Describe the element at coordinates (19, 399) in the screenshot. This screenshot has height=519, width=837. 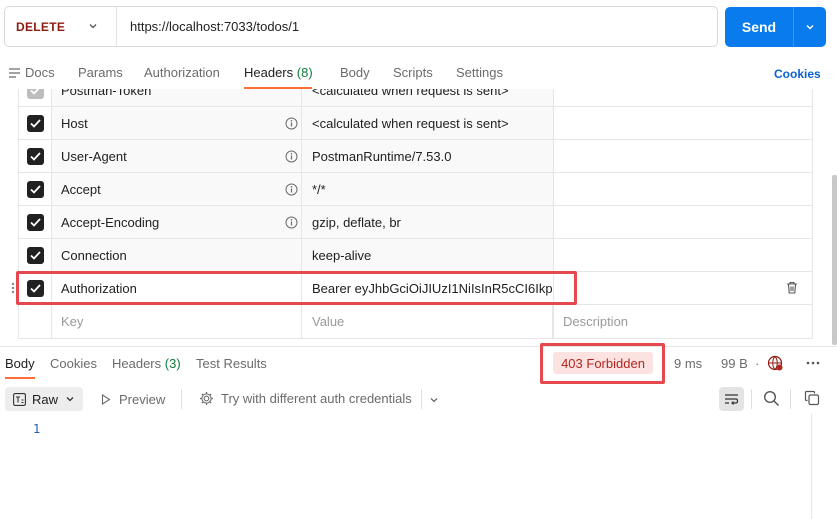
I see `text-format-icon` at that location.